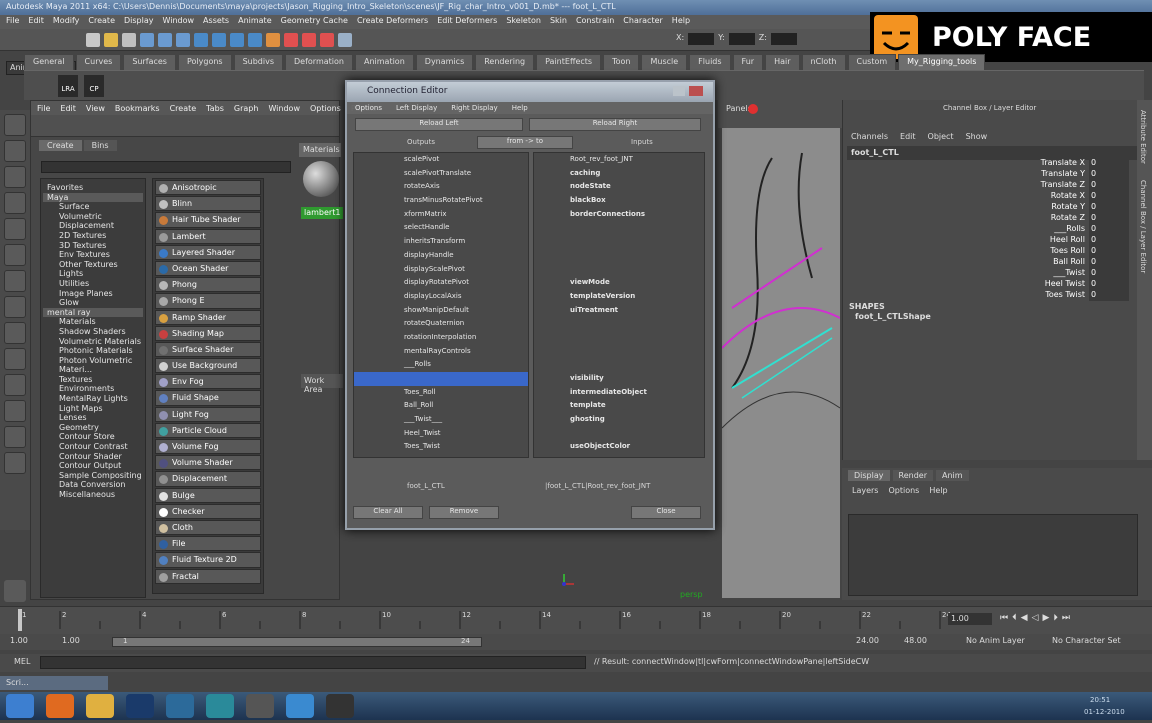 This screenshot has height=723, width=1152. Describe the element at coordinates (679, 91) in the screenshot. I see `maximize-icon` at that location.